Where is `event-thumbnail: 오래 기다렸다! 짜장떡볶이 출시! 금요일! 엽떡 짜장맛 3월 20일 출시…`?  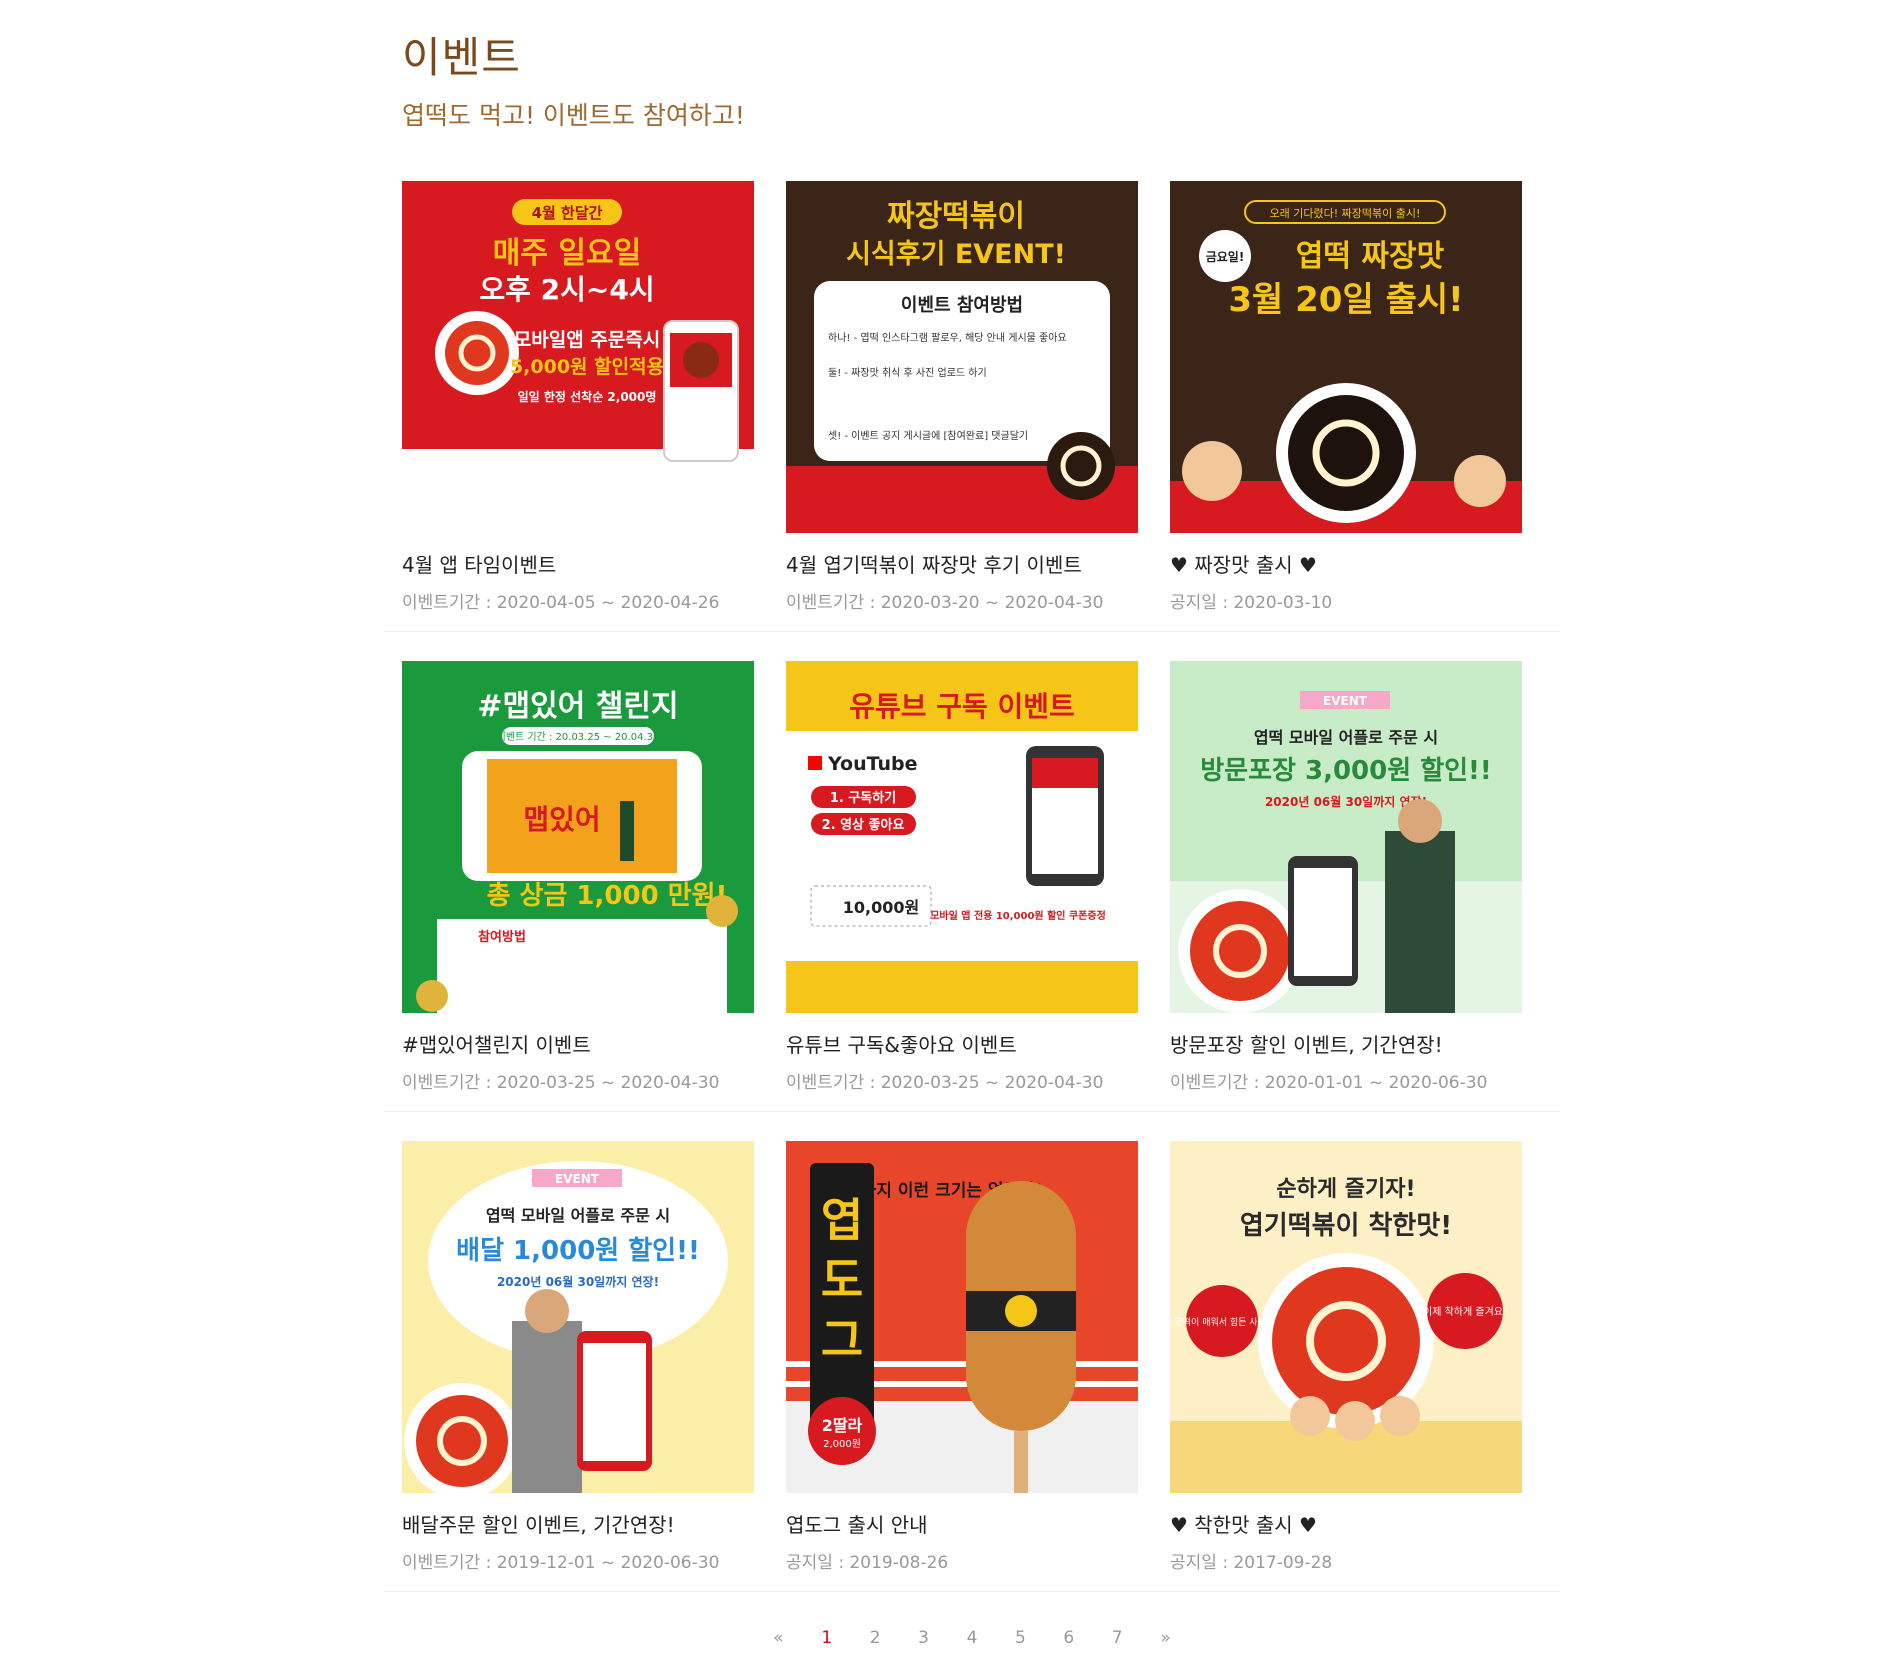
event-thumbnail: 오래 기다렸다! 짜장떡볶이 출시! 금요일! 엽떡 짜장맛 3월 20일 출시… is located at coordinates (1346, 357).